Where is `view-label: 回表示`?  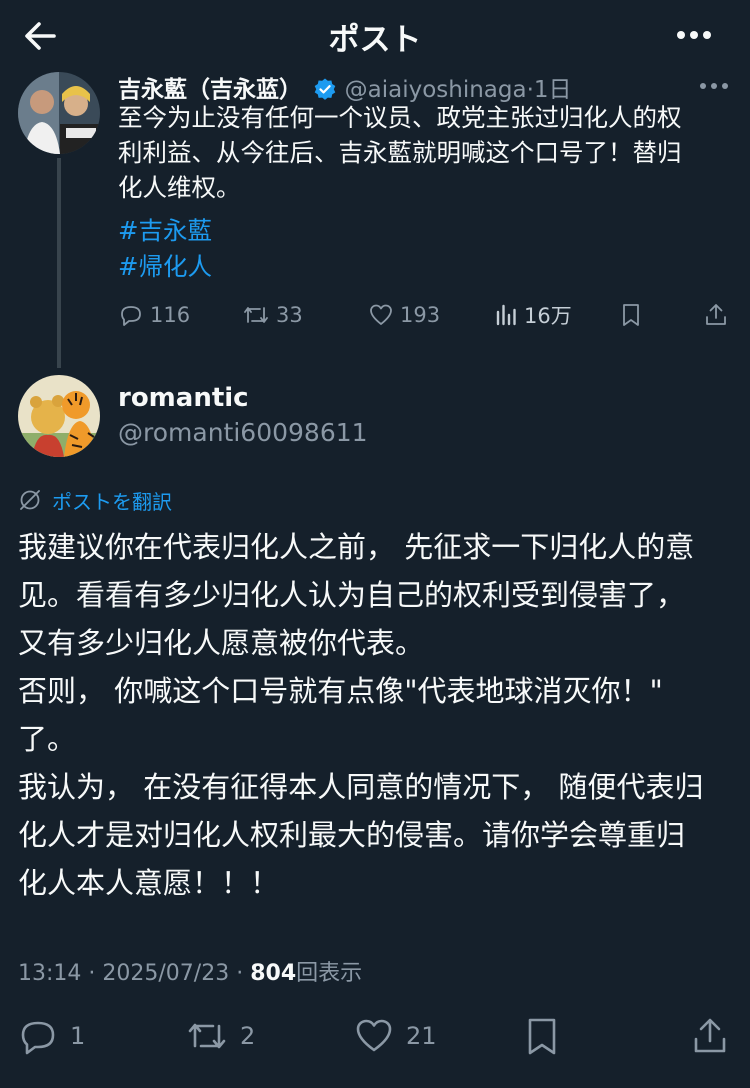
view-label: 回表示 is located at coordinates (329, 973).